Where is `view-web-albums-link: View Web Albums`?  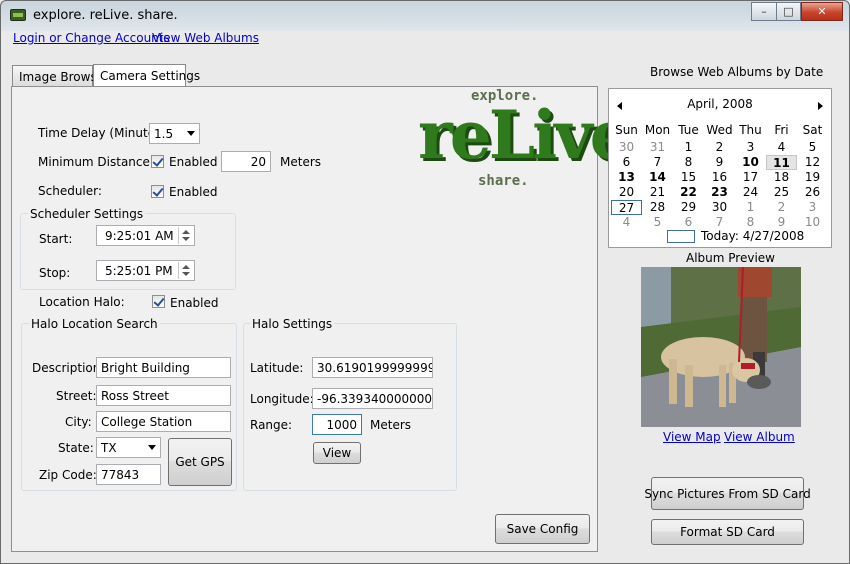 view-web-albums-link: View Web Albums is located at coordinates (205, 38).